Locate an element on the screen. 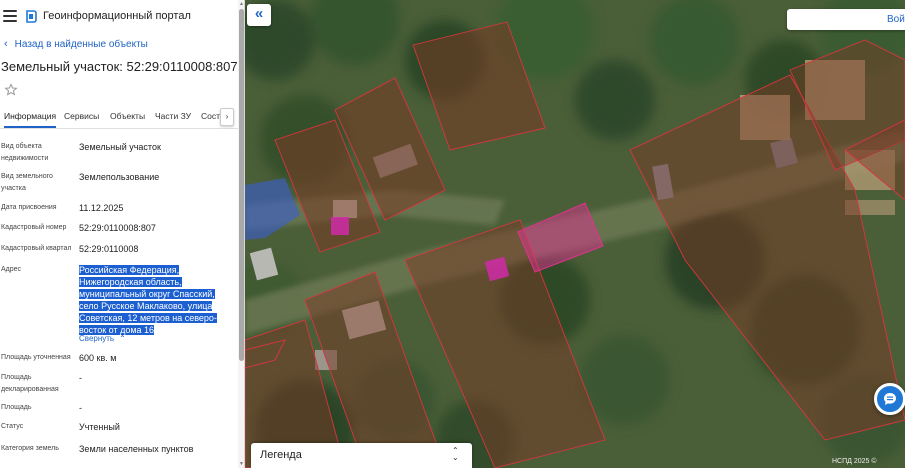  chat-bubble-icon is located at coordinates (890, 399).